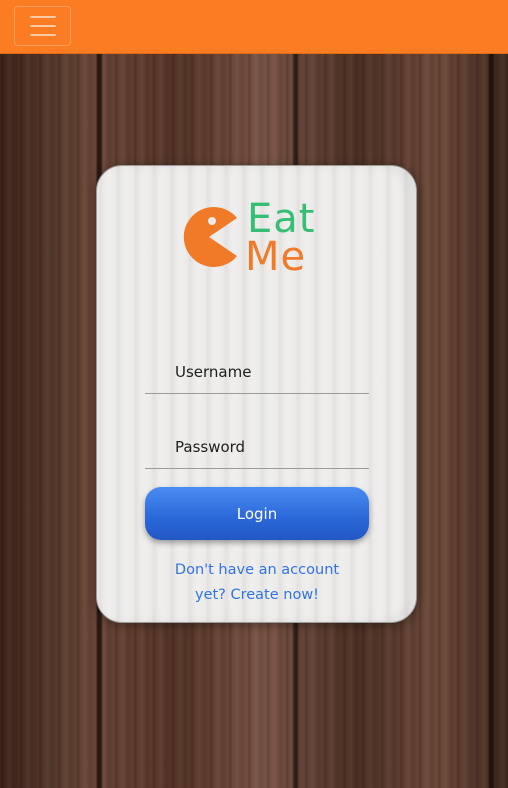 The image size is (508, 788). I want to click on eat-me-logo: Eat Me, so click(252, 238).